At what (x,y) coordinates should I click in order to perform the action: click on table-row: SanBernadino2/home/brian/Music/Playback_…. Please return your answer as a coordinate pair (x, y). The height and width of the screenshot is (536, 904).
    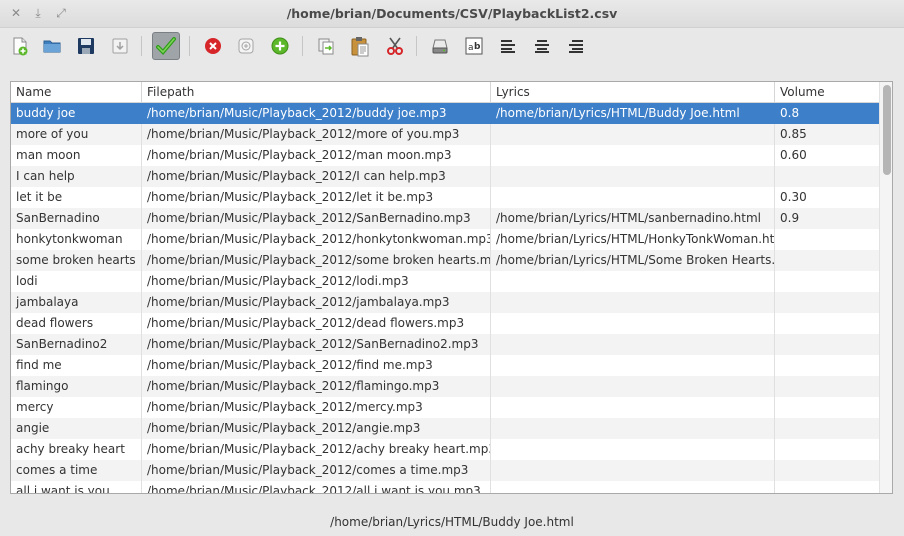
    Looking at the image, I should click on (445, 344).